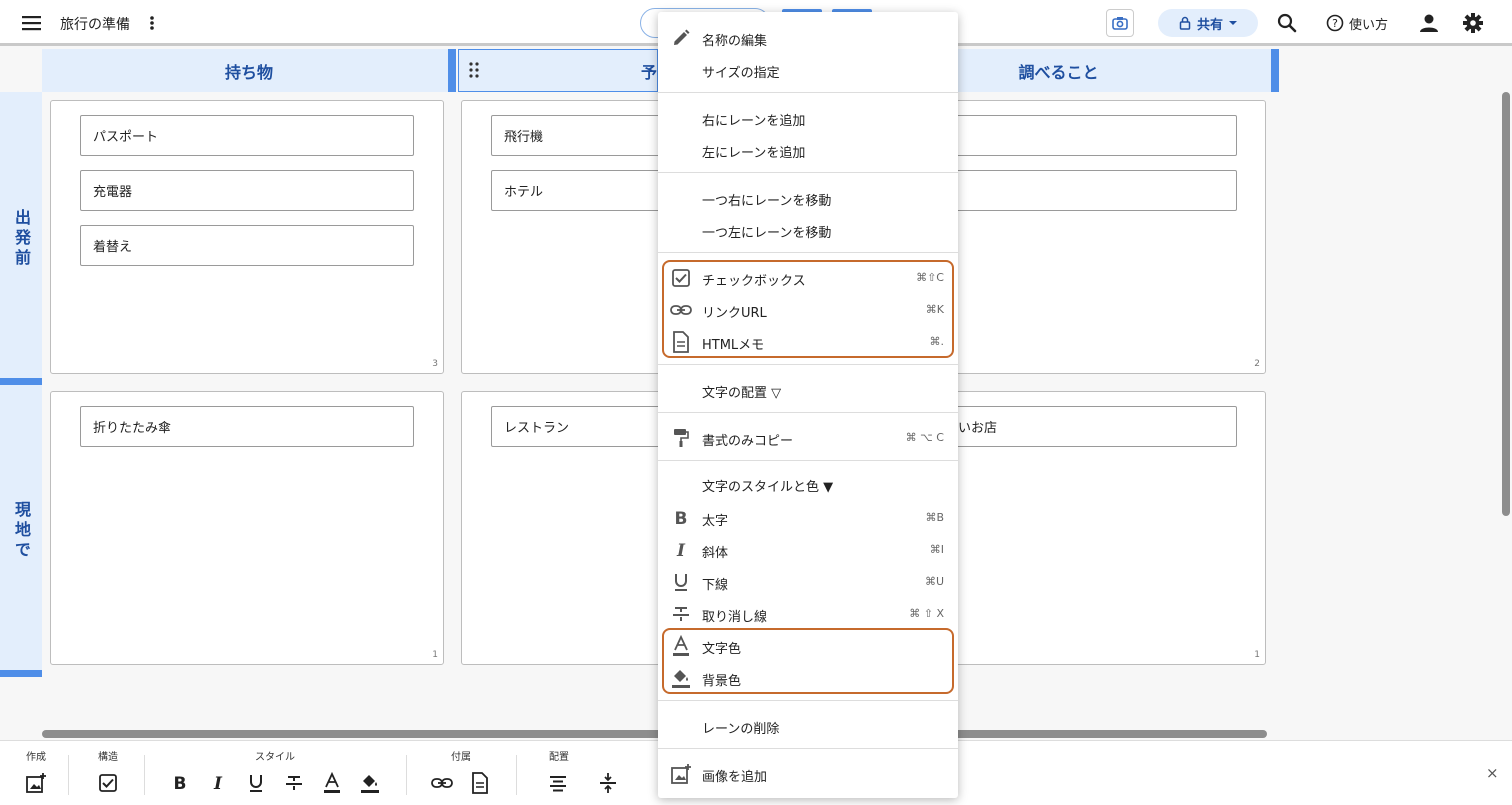 The width and height of the screenshot is (1512, 805). What do you see at coordinates (768, 487) in the screenshot?
I see `menu-item-label: 文字のスタイルと色 ▼` at bounding box center [768, 487].